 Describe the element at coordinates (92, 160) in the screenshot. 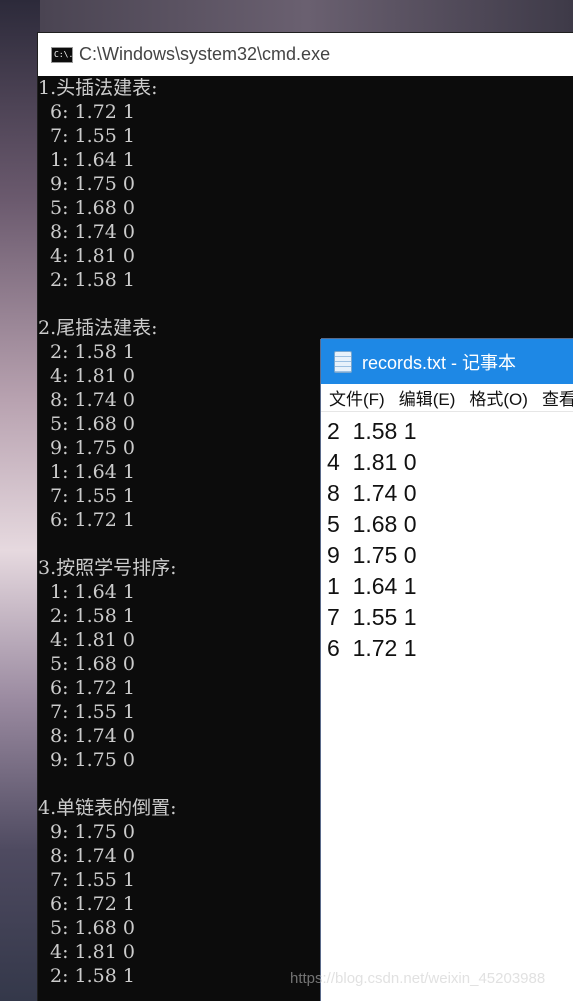

I see `console-record-line: 1: 1.64 1` at that location.